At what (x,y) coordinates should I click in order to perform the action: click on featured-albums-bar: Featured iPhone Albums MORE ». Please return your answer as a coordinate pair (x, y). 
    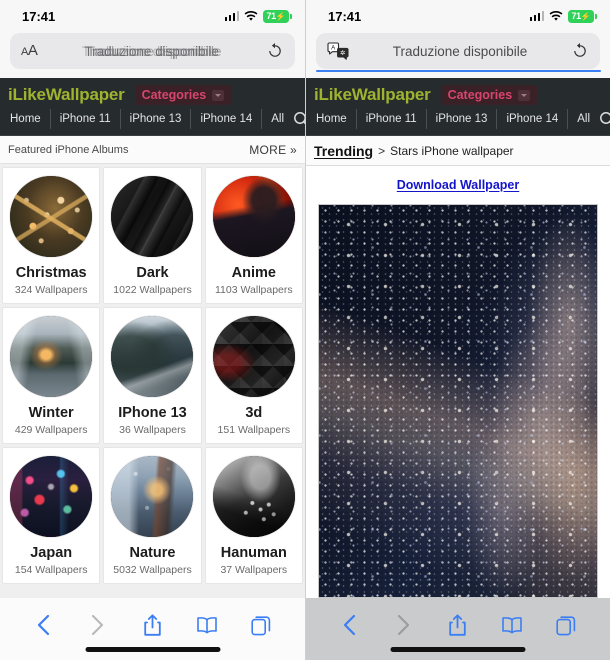
    Looking at the image, I should click on (152, 150).